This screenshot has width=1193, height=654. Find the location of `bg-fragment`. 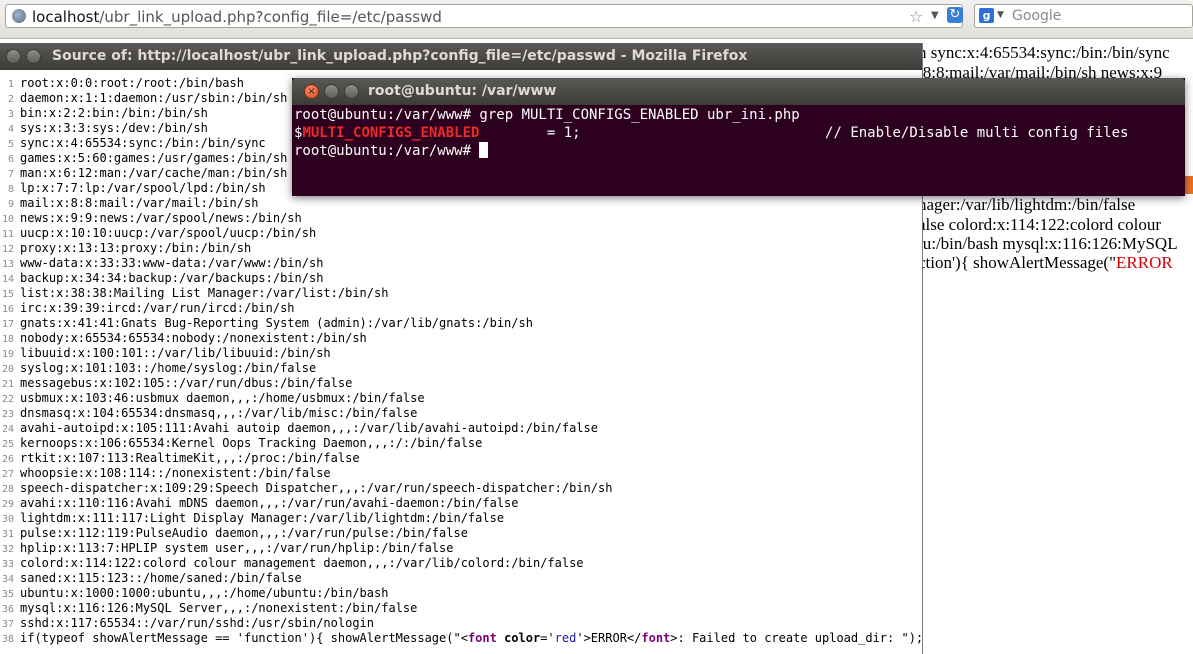

bg-fragment is located at coordinates (1189, 185).